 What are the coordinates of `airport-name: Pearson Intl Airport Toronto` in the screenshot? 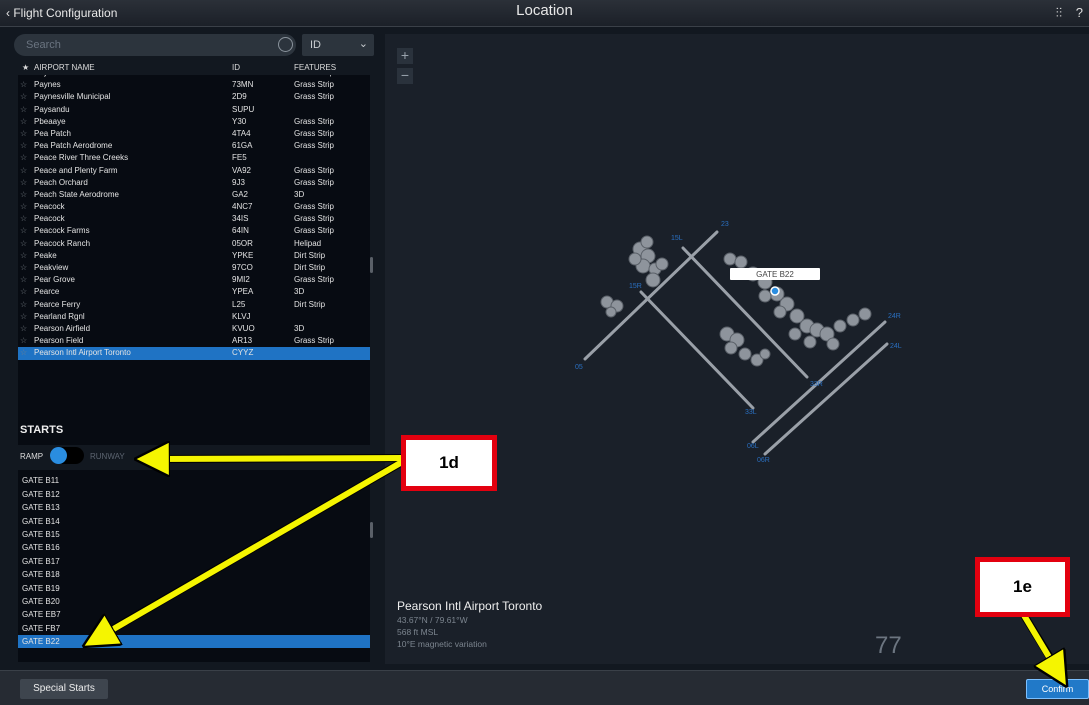 It's located at (470, 606).